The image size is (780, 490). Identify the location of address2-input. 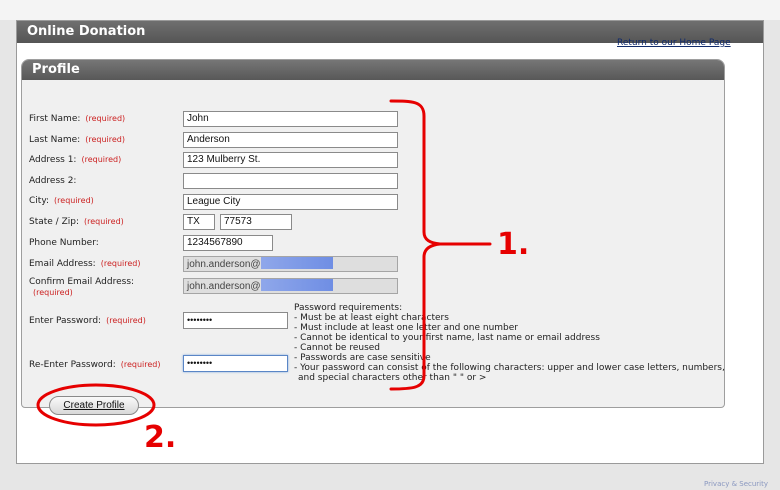
(290, 181).